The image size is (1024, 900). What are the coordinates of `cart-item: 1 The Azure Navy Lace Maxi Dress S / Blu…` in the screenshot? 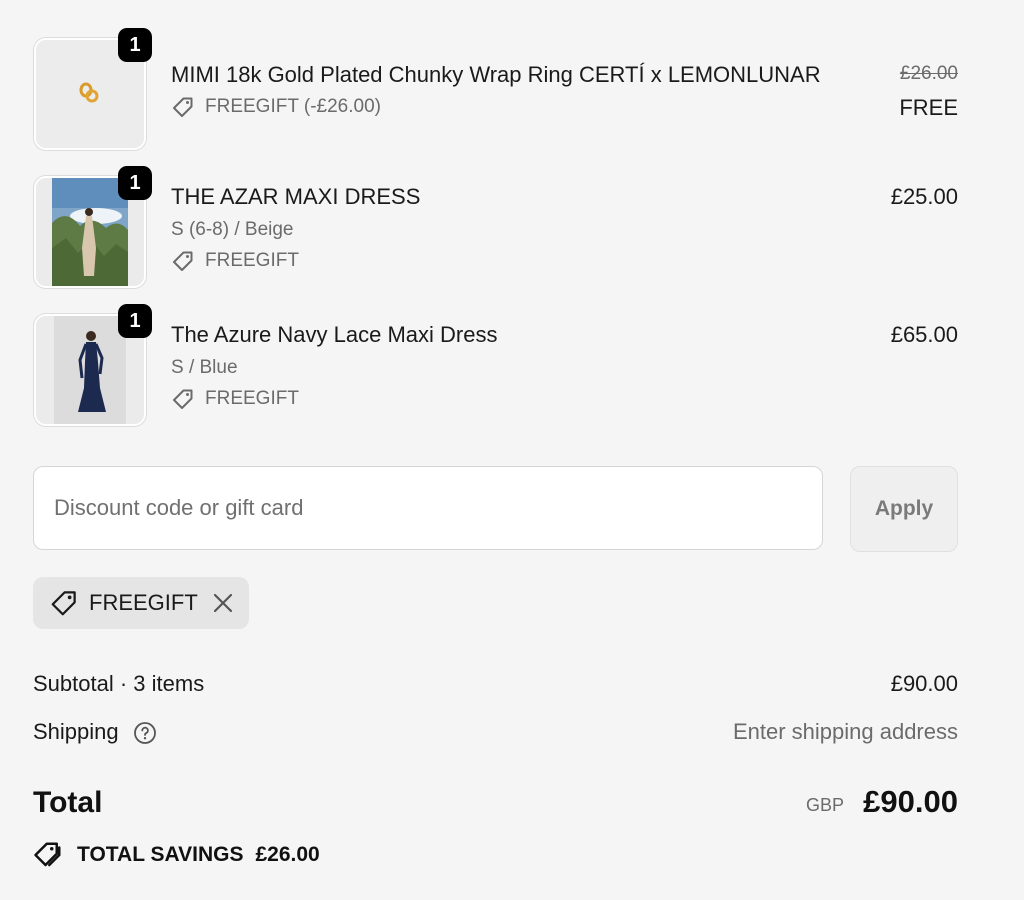 It's located at (496, 365).